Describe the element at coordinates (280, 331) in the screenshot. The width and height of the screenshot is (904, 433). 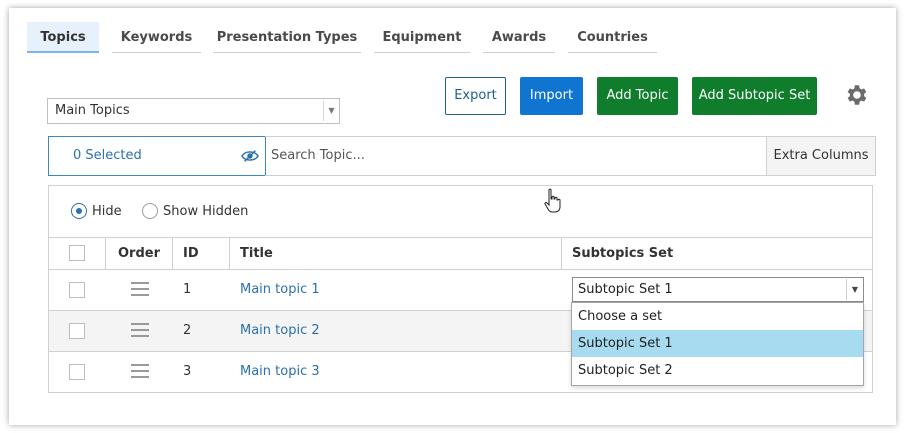
I see `row-title-link: Main topic 2` at that location.